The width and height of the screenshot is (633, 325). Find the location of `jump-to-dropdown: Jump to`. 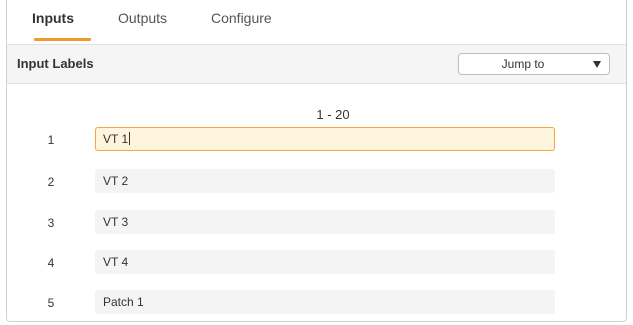

jump-to-dropdown: Jump to is located at coordinates (534, 64).